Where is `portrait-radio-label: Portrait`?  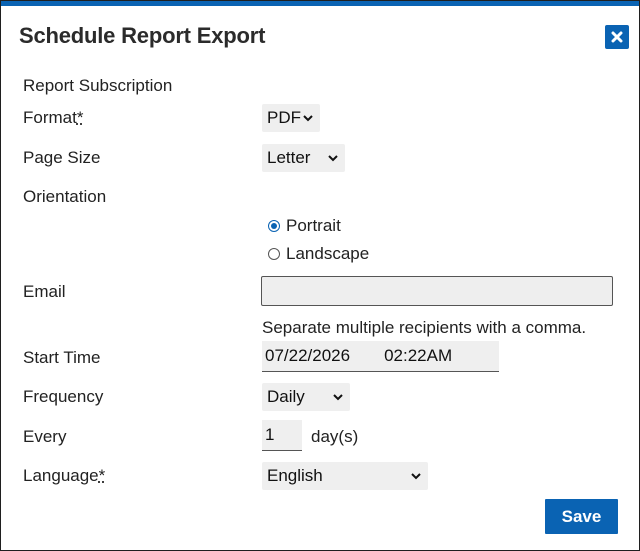 portrait-radio-label: Portrait is located at coordinates (313, 225).